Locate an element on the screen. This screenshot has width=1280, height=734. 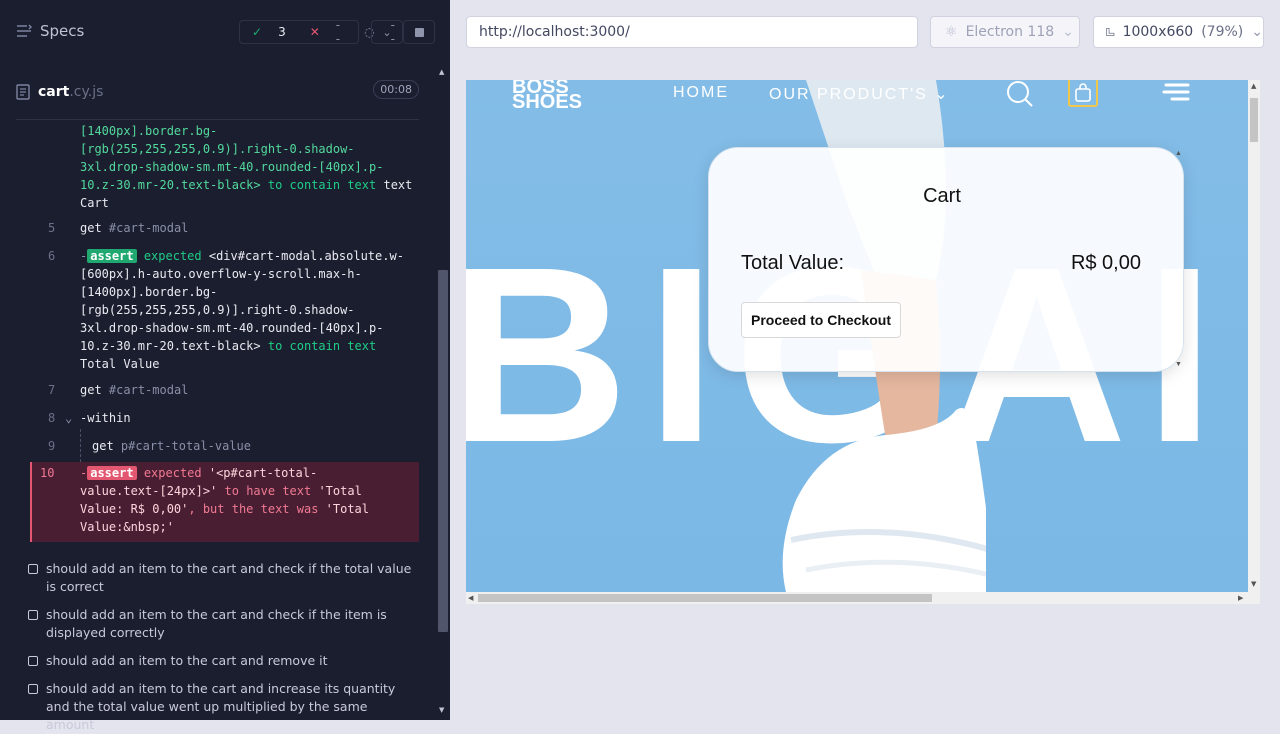
search-icon is located at coordinates (1020, 94).